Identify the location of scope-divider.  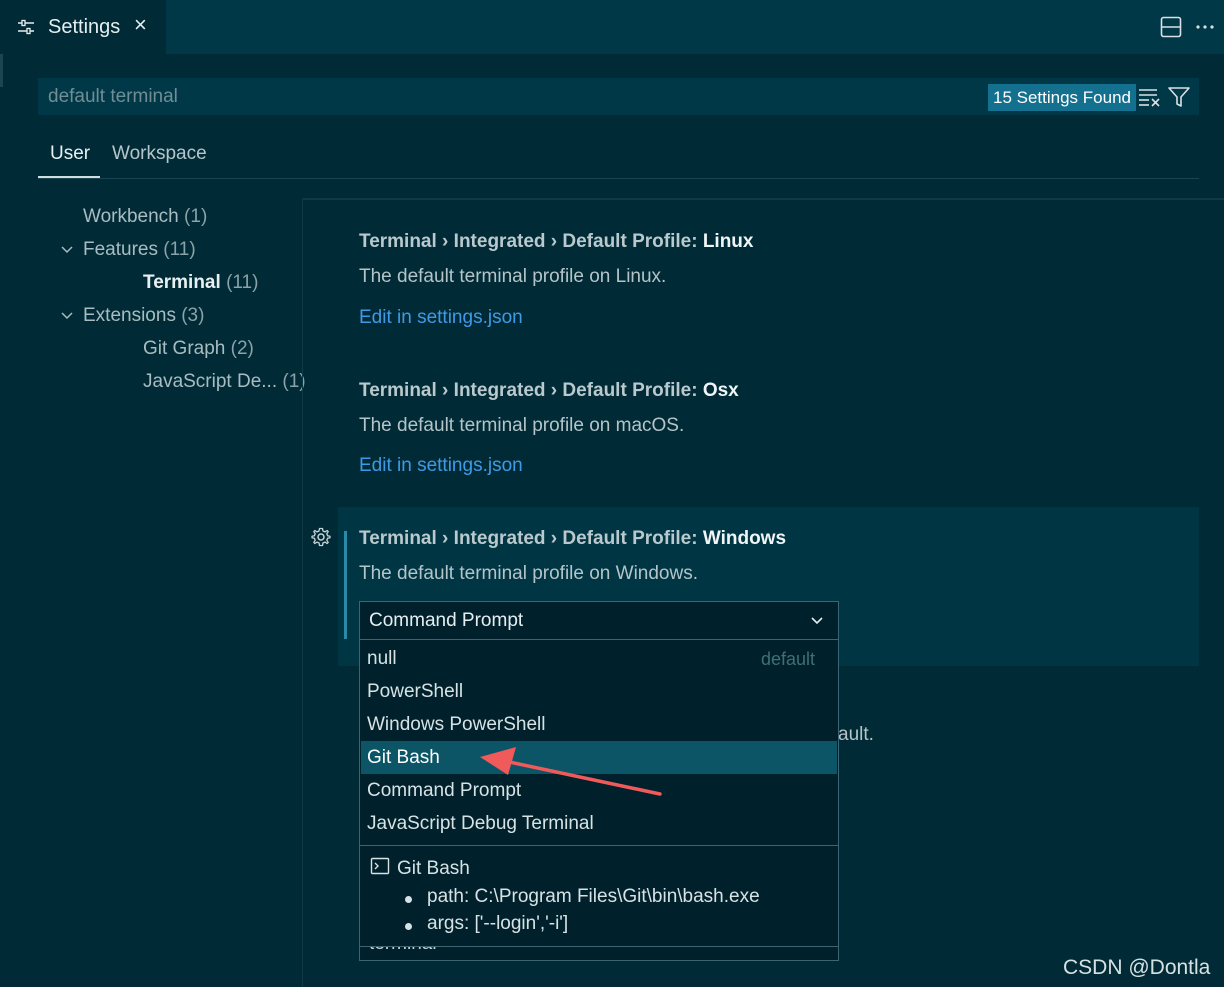
(618, 178).